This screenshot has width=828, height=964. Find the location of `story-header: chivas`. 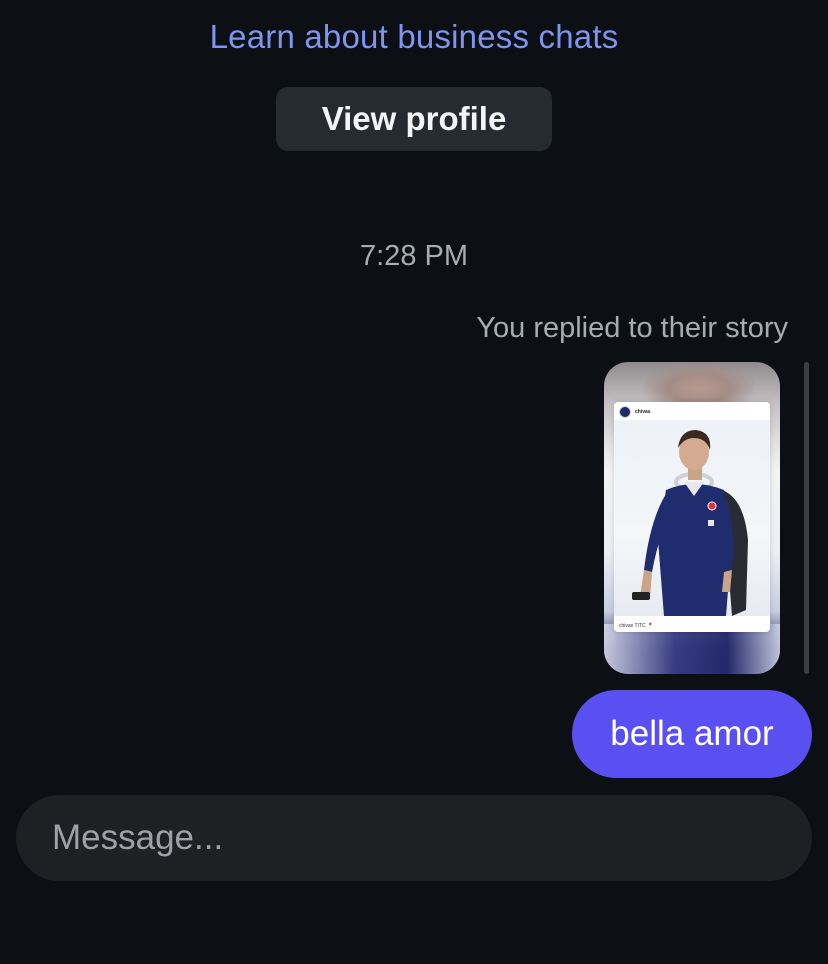

story-header: chivas is located at coordinates (635, 412).